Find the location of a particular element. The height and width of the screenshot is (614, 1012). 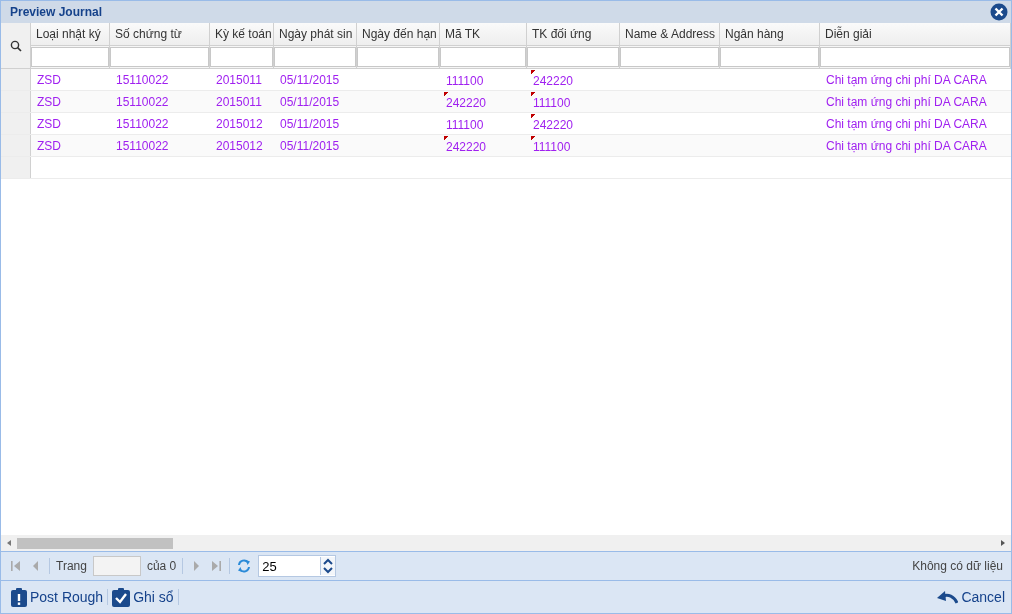

status-message: Không có dữ liệu is located at coordinates (957, 566).